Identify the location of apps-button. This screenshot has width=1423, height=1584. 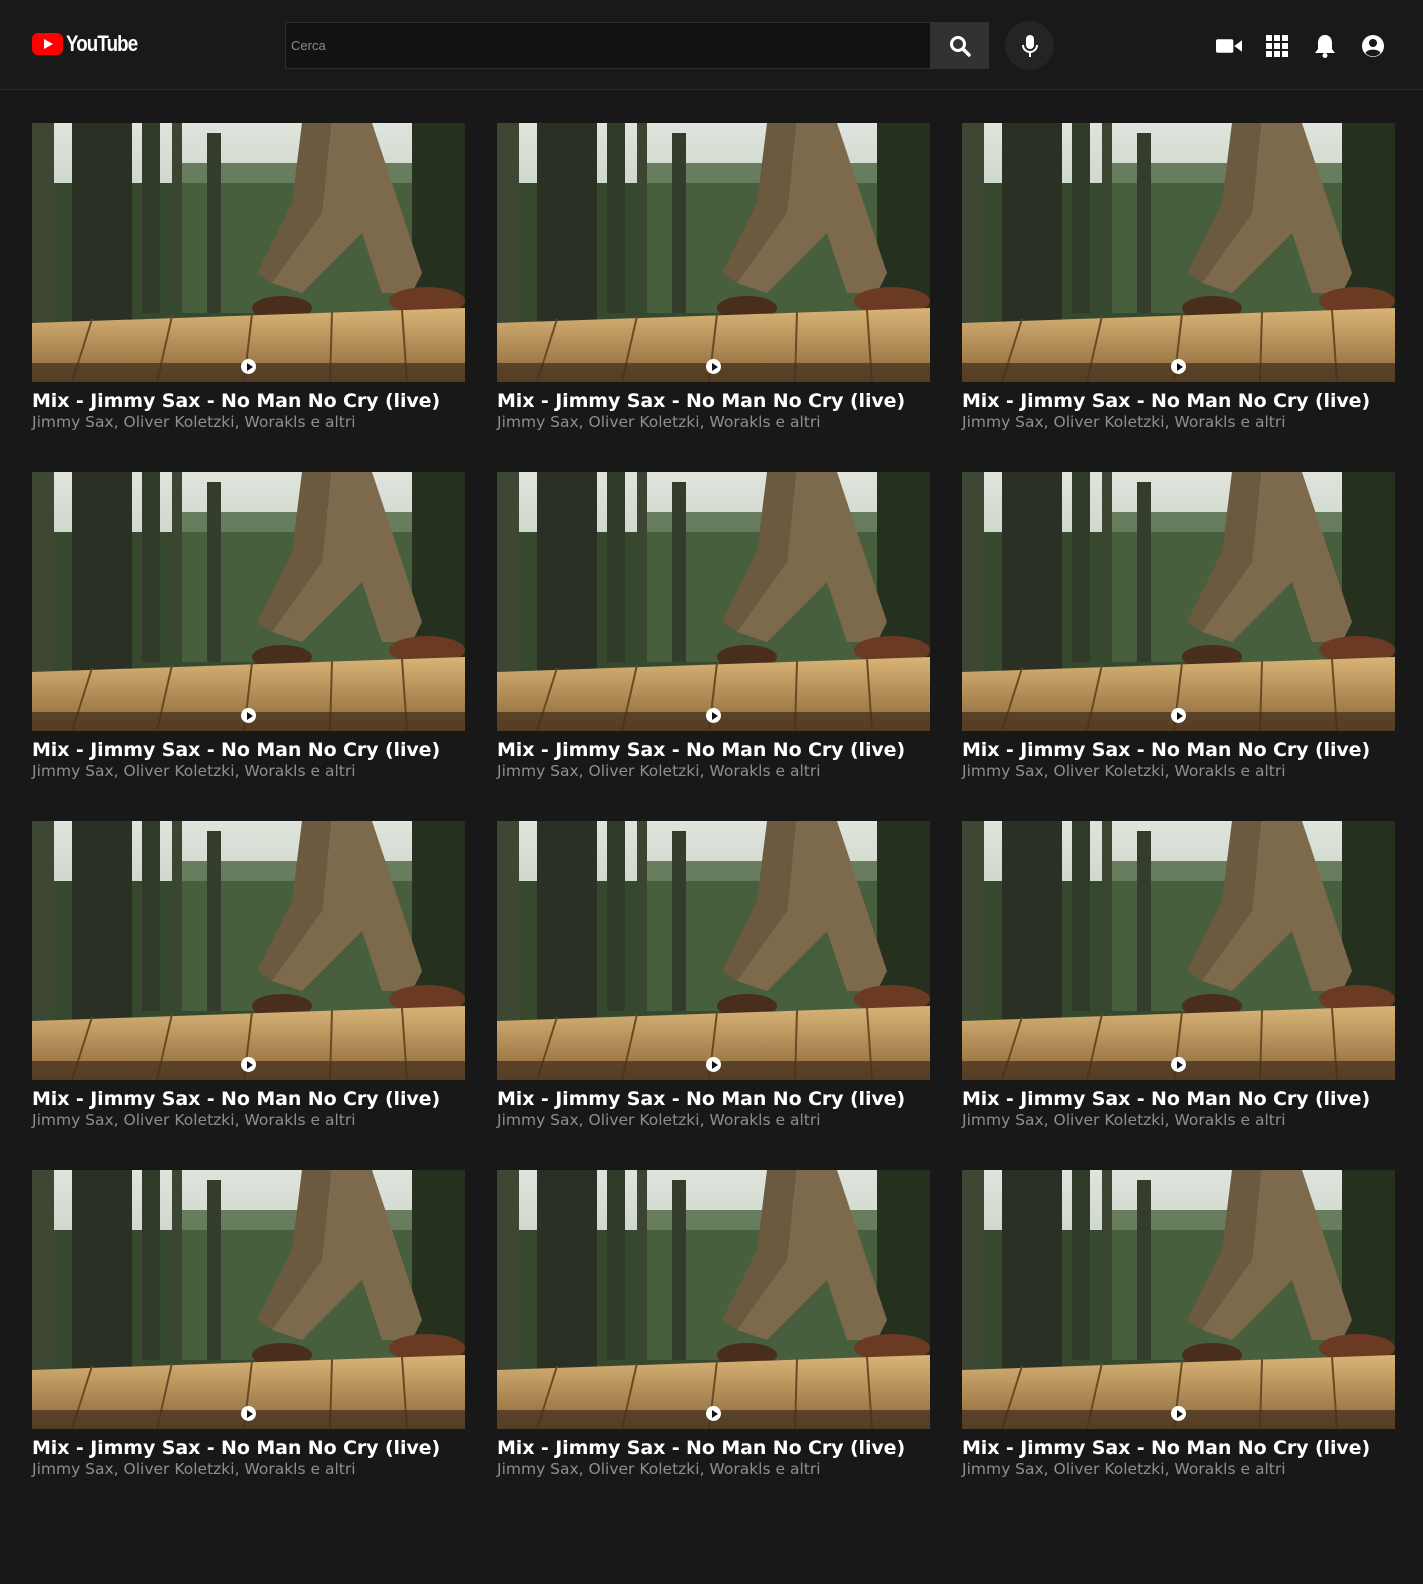
(1277, 46).